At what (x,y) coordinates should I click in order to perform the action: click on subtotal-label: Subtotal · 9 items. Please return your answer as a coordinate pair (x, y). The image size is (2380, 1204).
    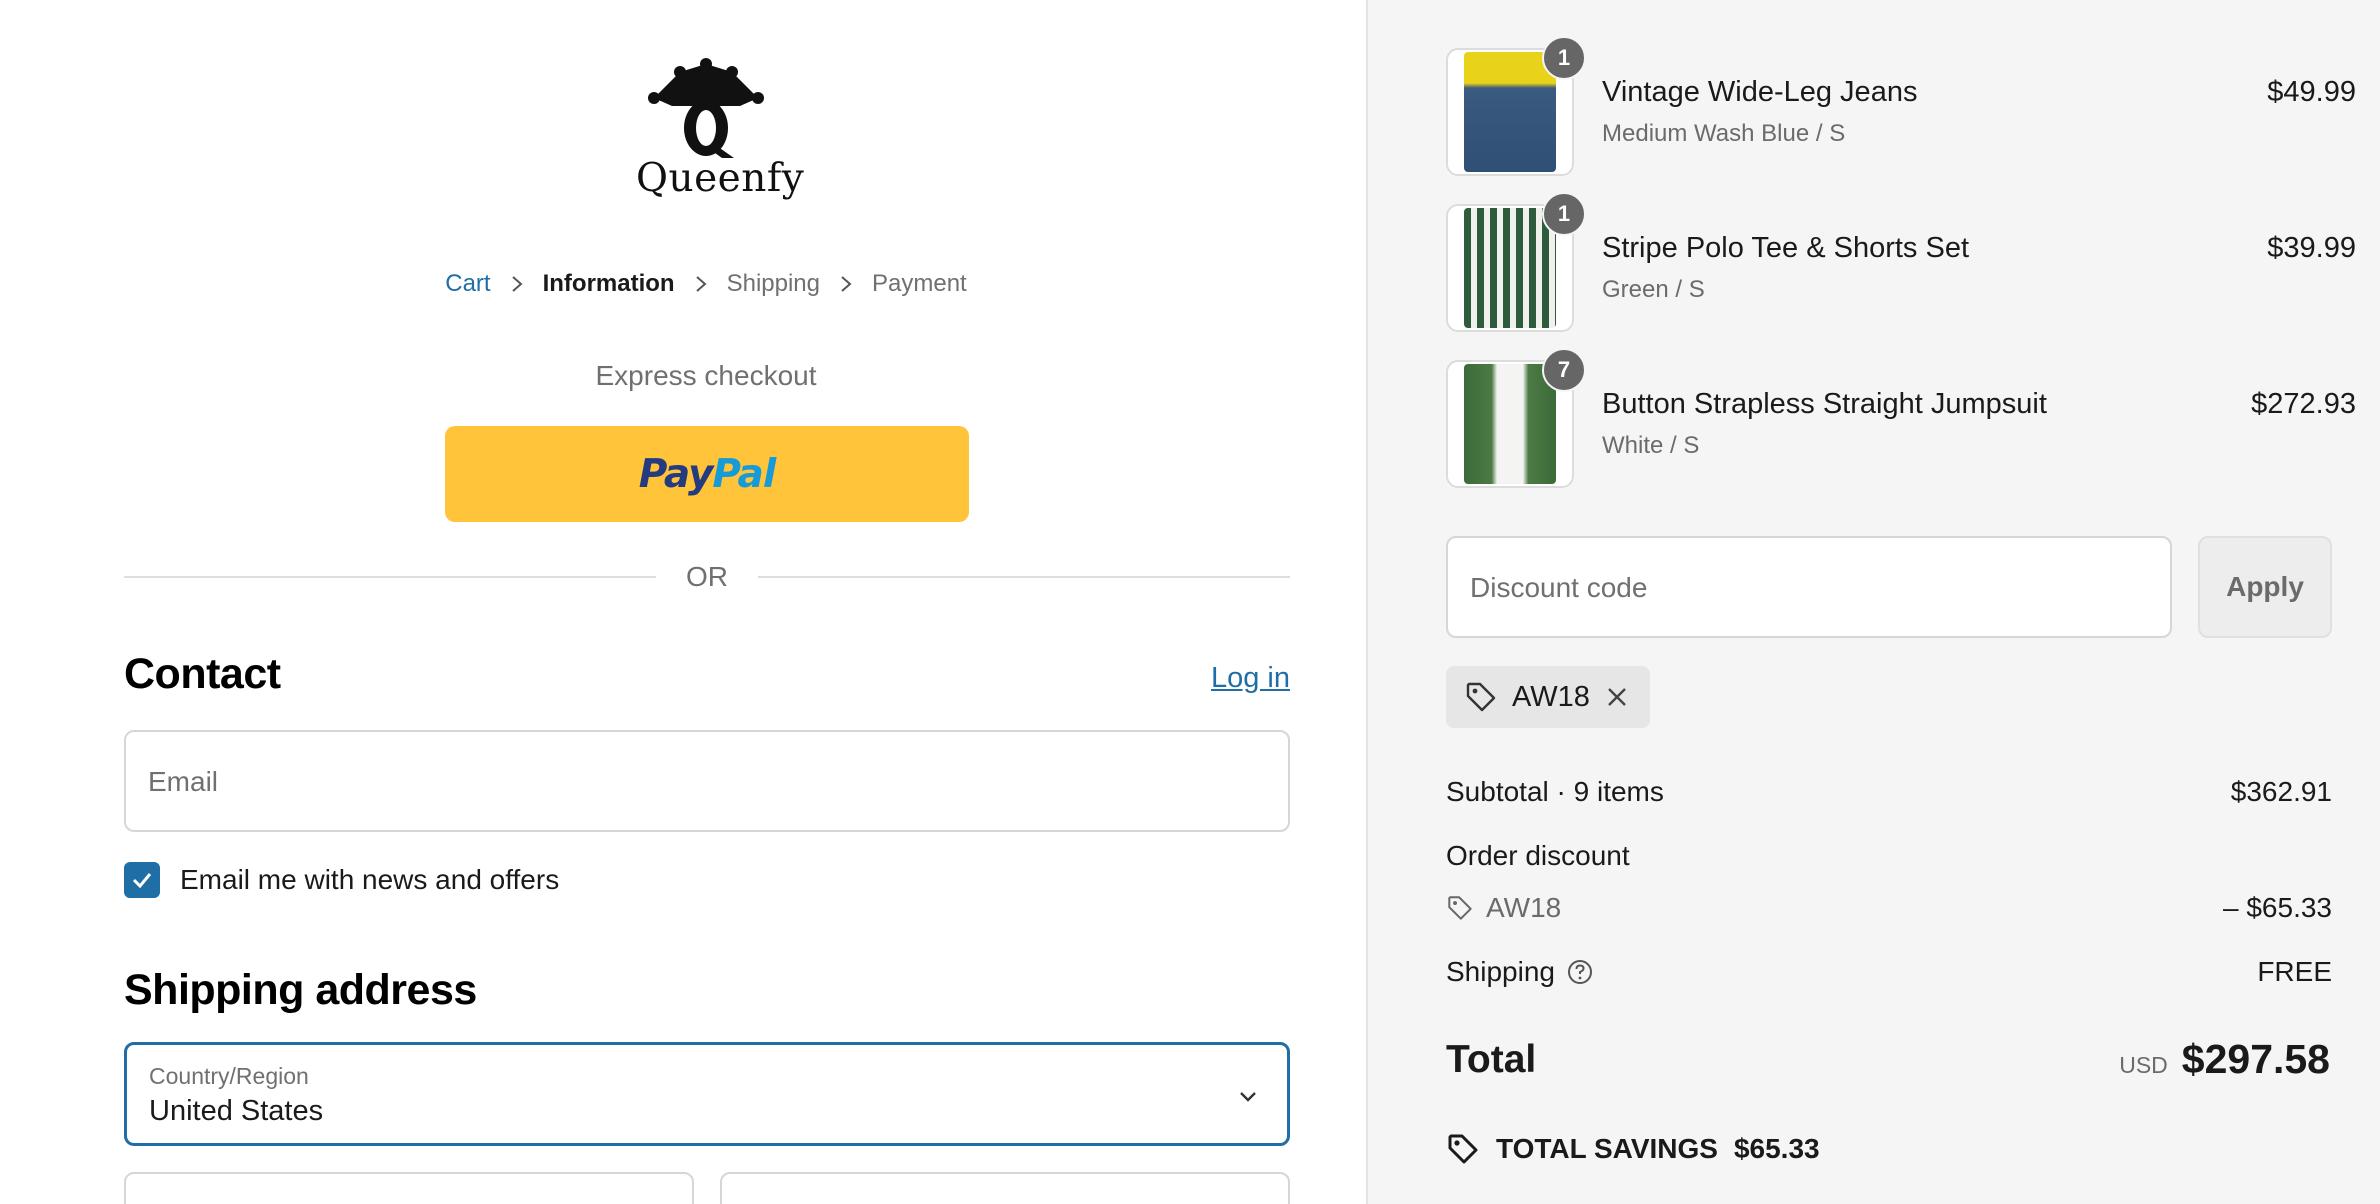
    Looking at the image, I should click on (1555, 791).